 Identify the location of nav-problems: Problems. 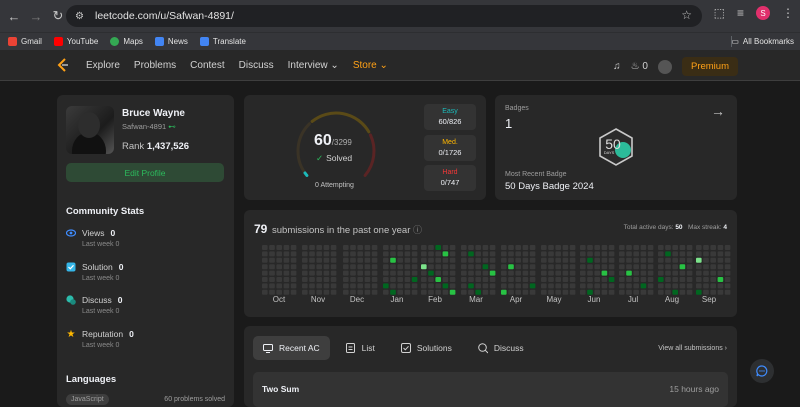
(155, 65).